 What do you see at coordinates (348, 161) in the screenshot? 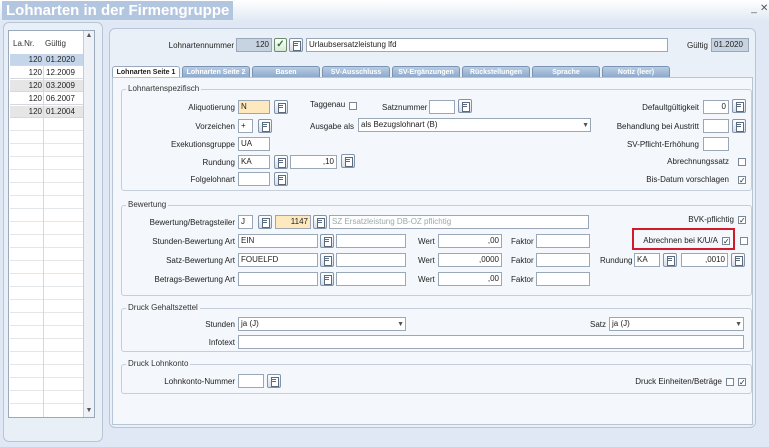
I see `rundung-value-lookup-icon` at bounding box center [348, 161].